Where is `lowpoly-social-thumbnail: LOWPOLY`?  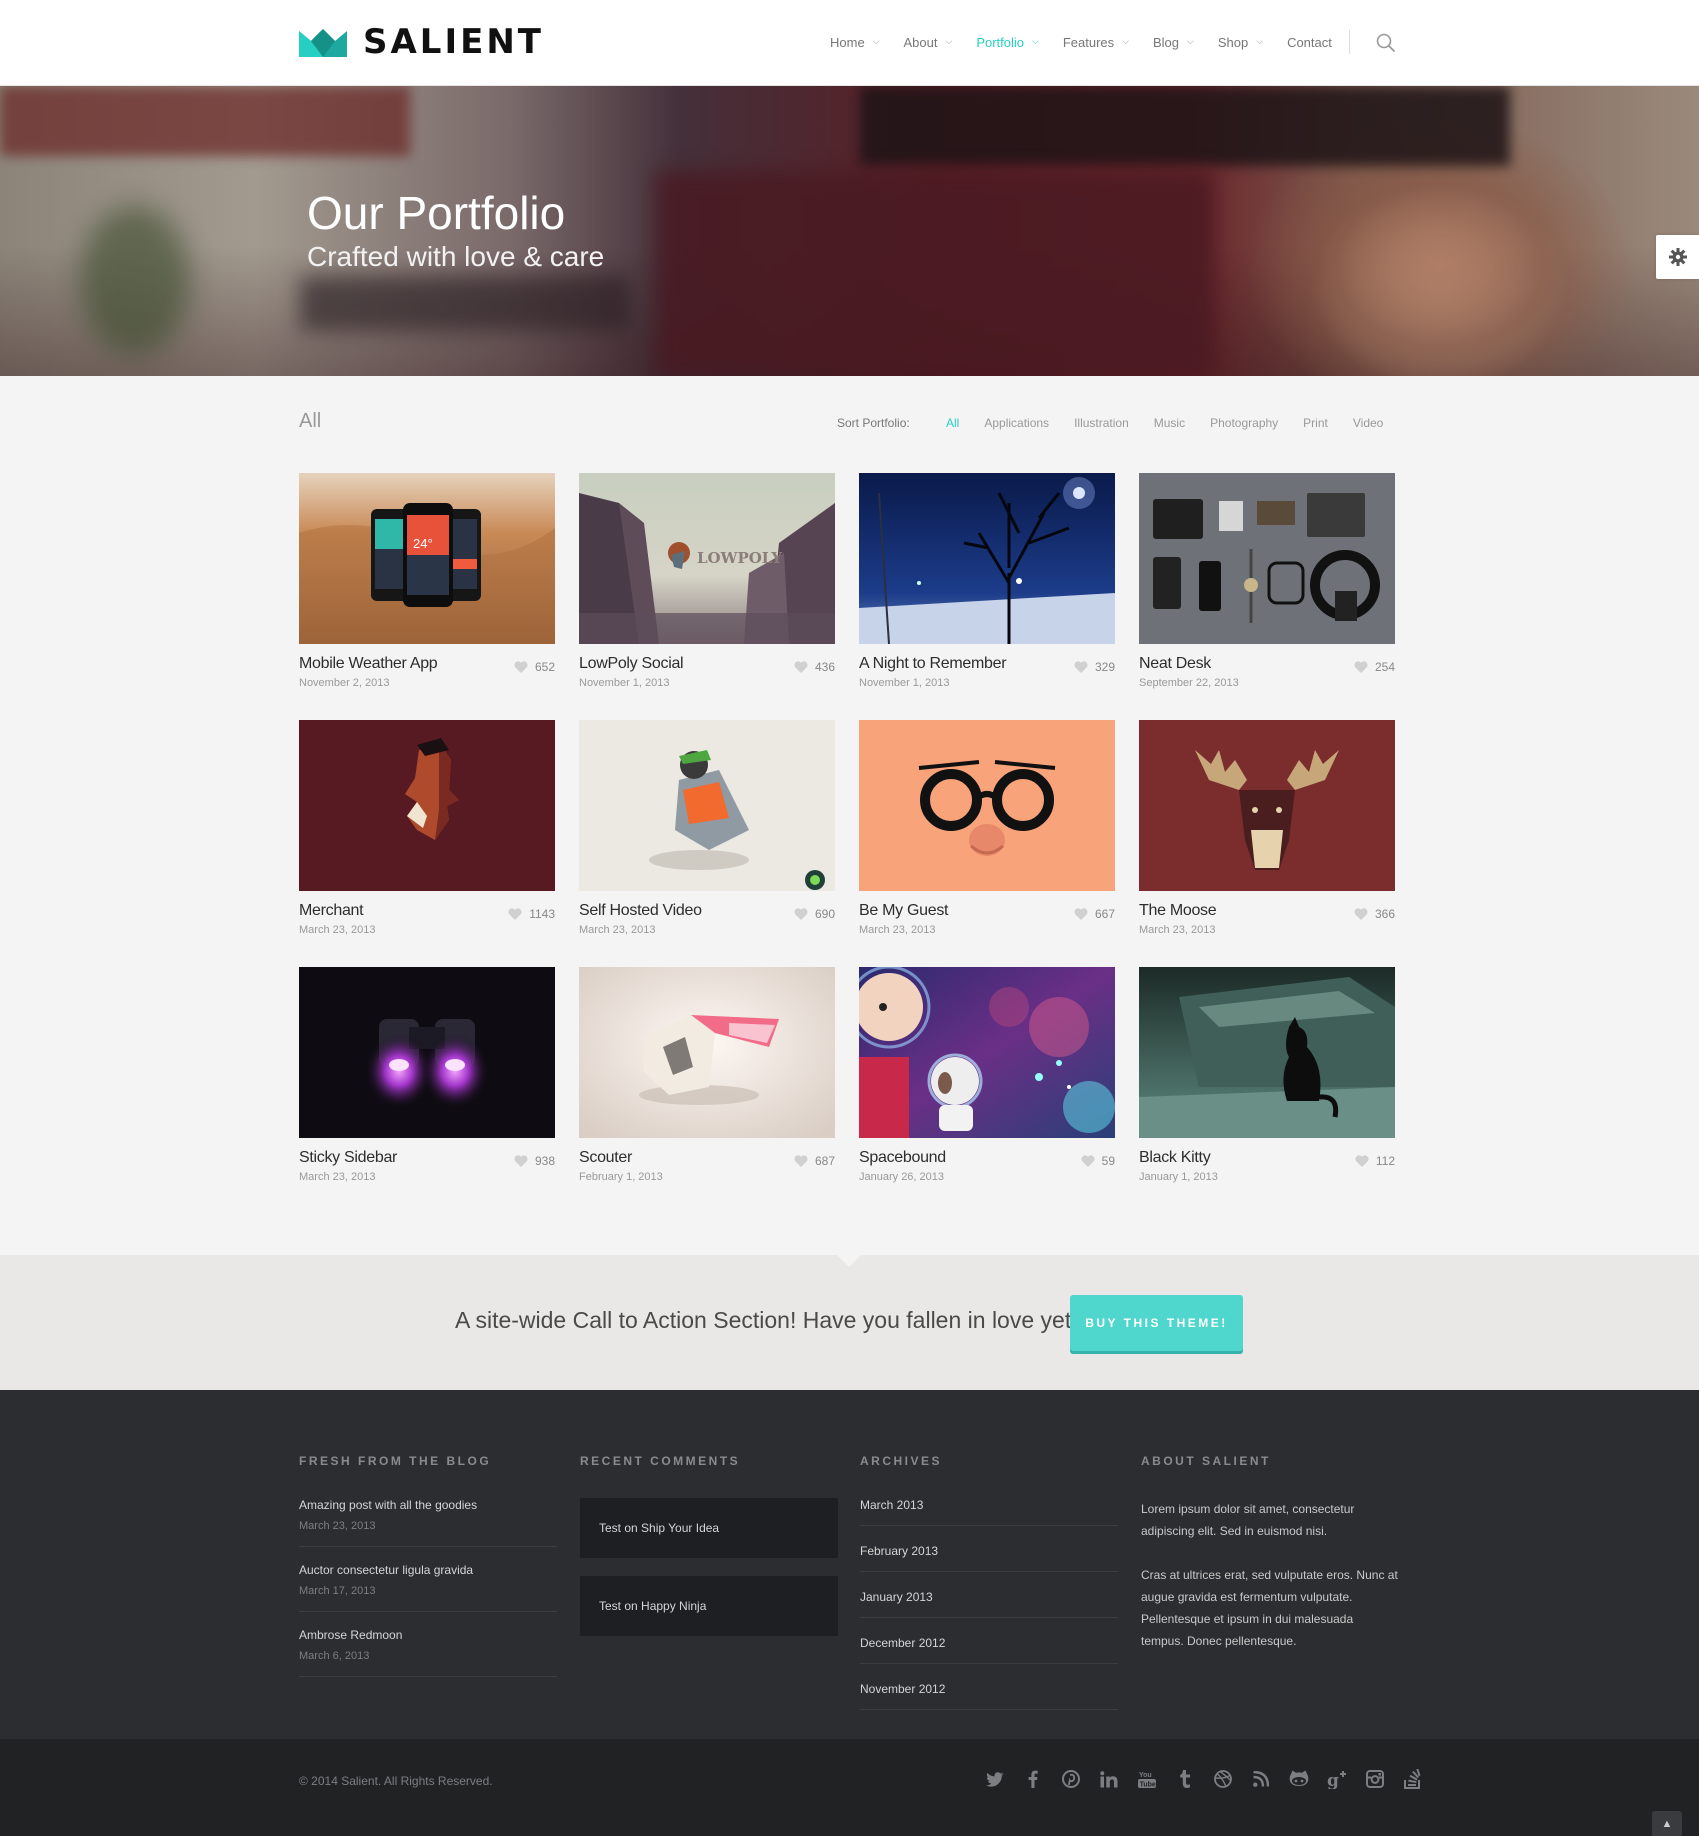 lowpoly-social-thumbnail: LOWPOLY is located at coordinates (707, 558).